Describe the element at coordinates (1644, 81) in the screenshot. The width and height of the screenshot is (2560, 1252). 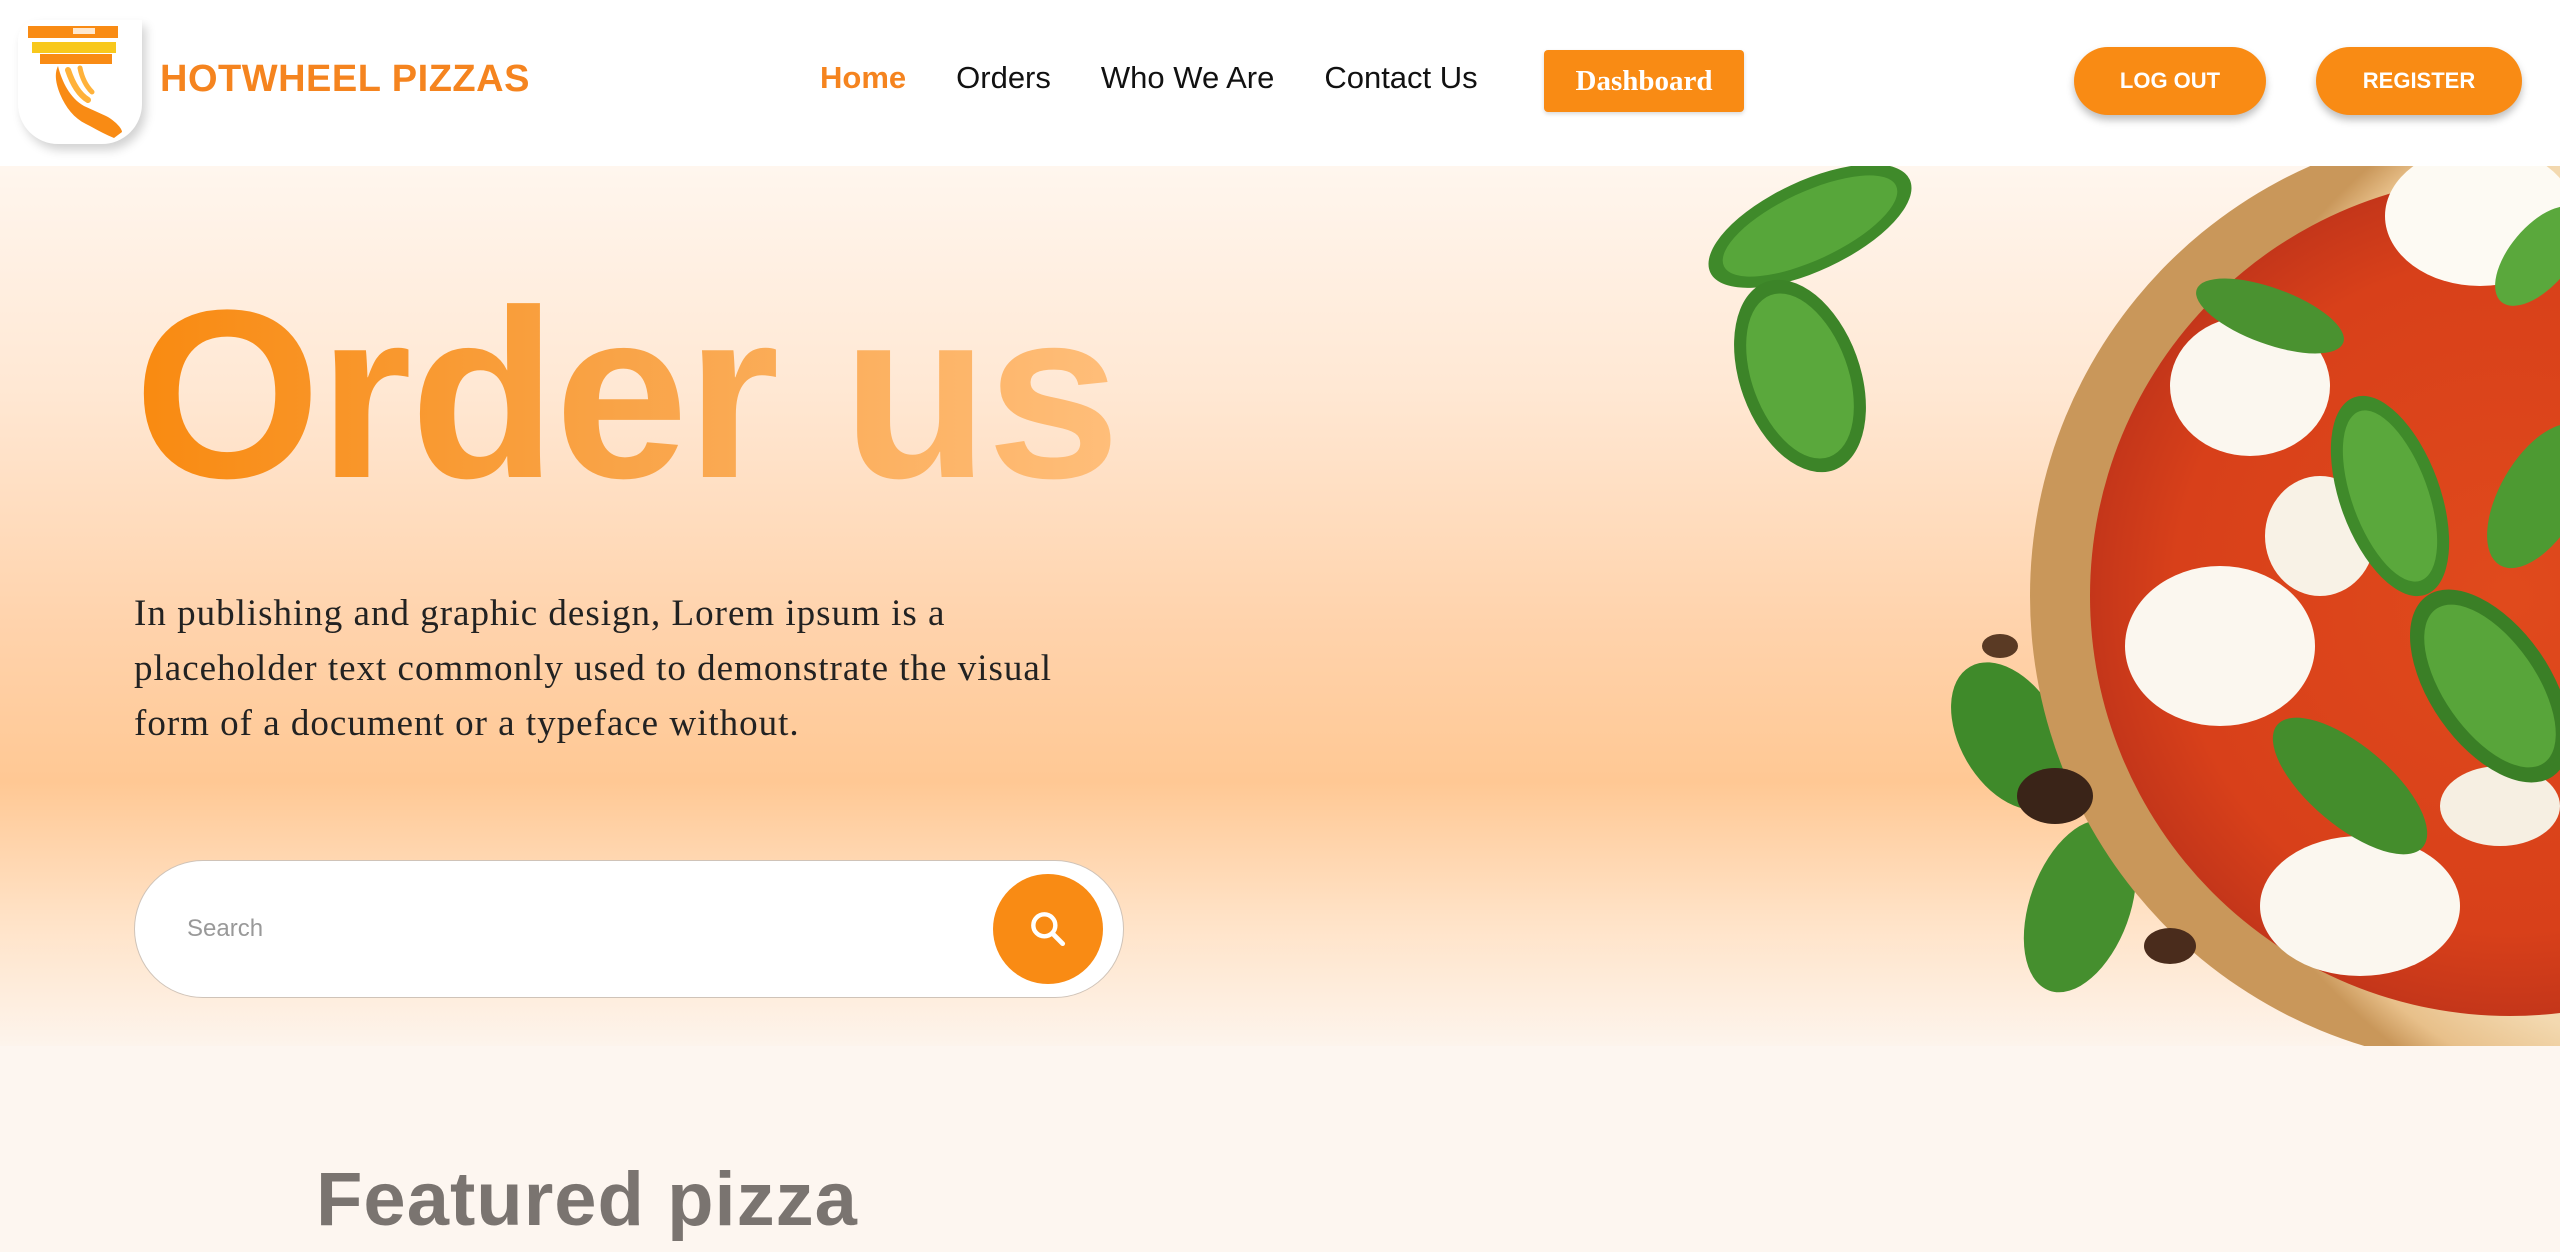
I see `dashboard-button: Dashboard` at that location.